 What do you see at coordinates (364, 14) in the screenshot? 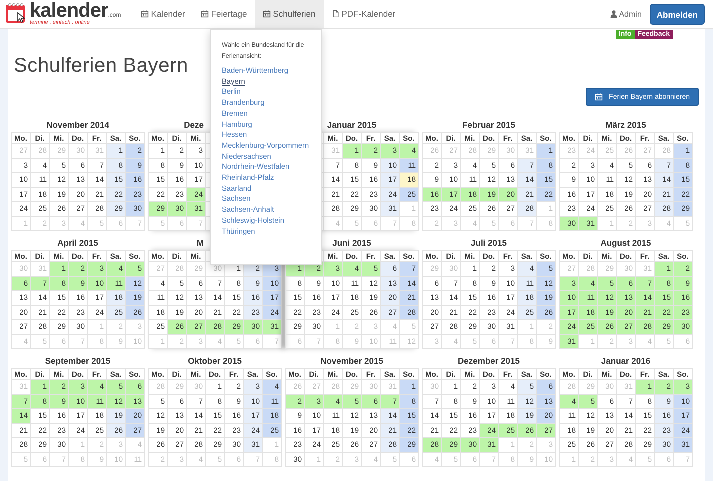
I see `nav-link: PDF-Kalender` at bounding box center [364, 14].